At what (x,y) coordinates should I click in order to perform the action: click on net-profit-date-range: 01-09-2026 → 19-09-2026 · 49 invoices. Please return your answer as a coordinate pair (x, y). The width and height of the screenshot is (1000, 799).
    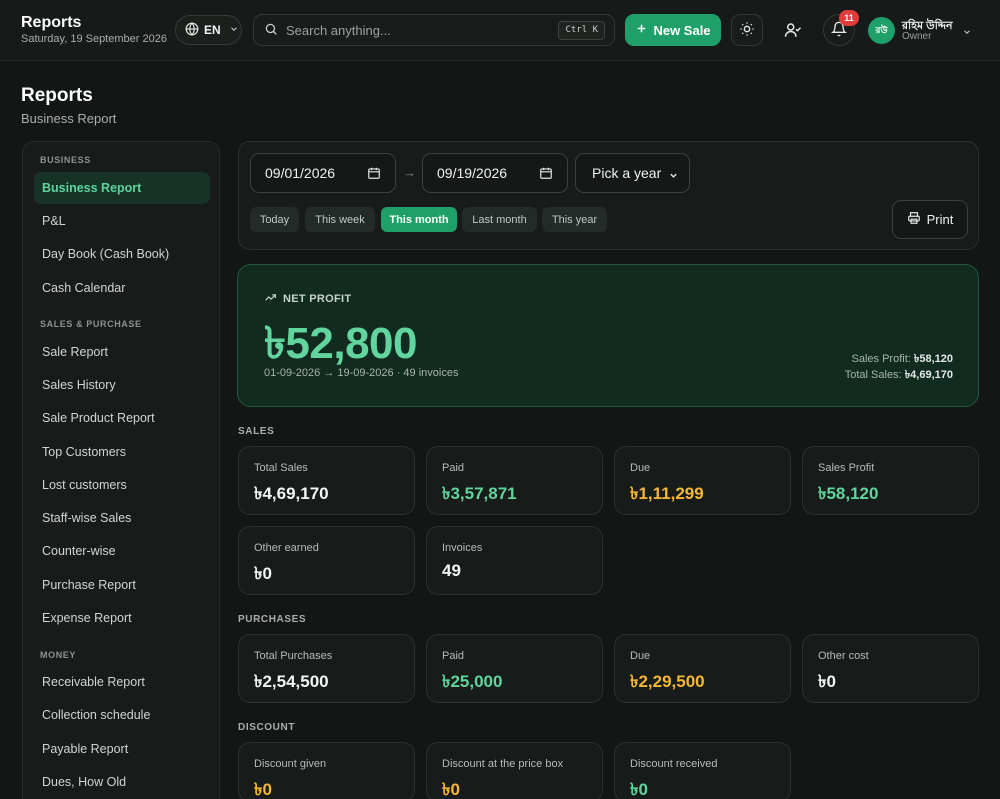
    Looking at the image, I should click on (361, 373).